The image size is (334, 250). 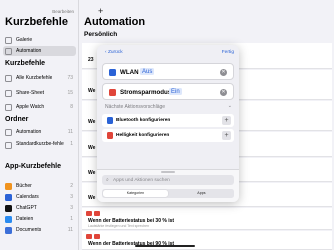 What do you see at coordinates (26, 208) in the screenshot?
I see `sidebar-item-label: ChatGPT` at bounding box center [26, 208].